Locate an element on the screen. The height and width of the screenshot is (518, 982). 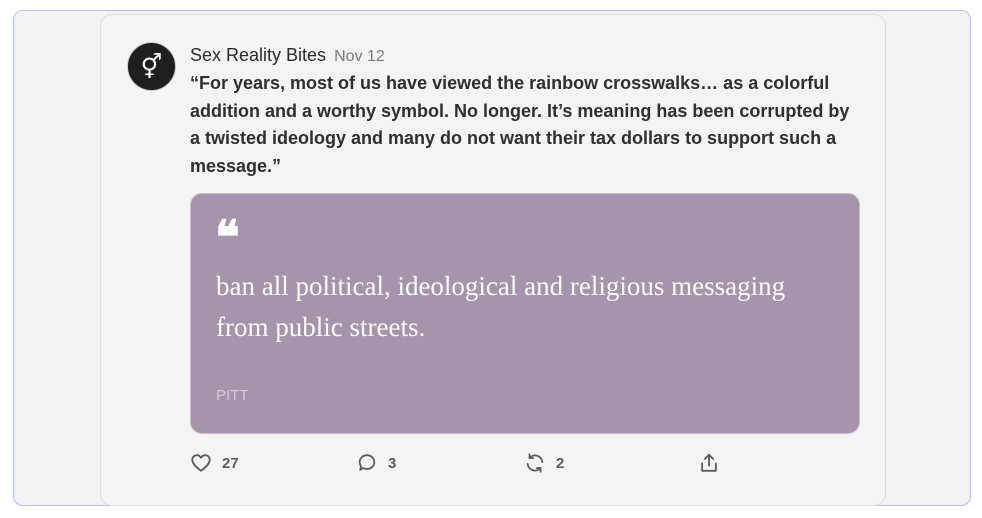
like-button: 27 is located at coordinates (214, 463).